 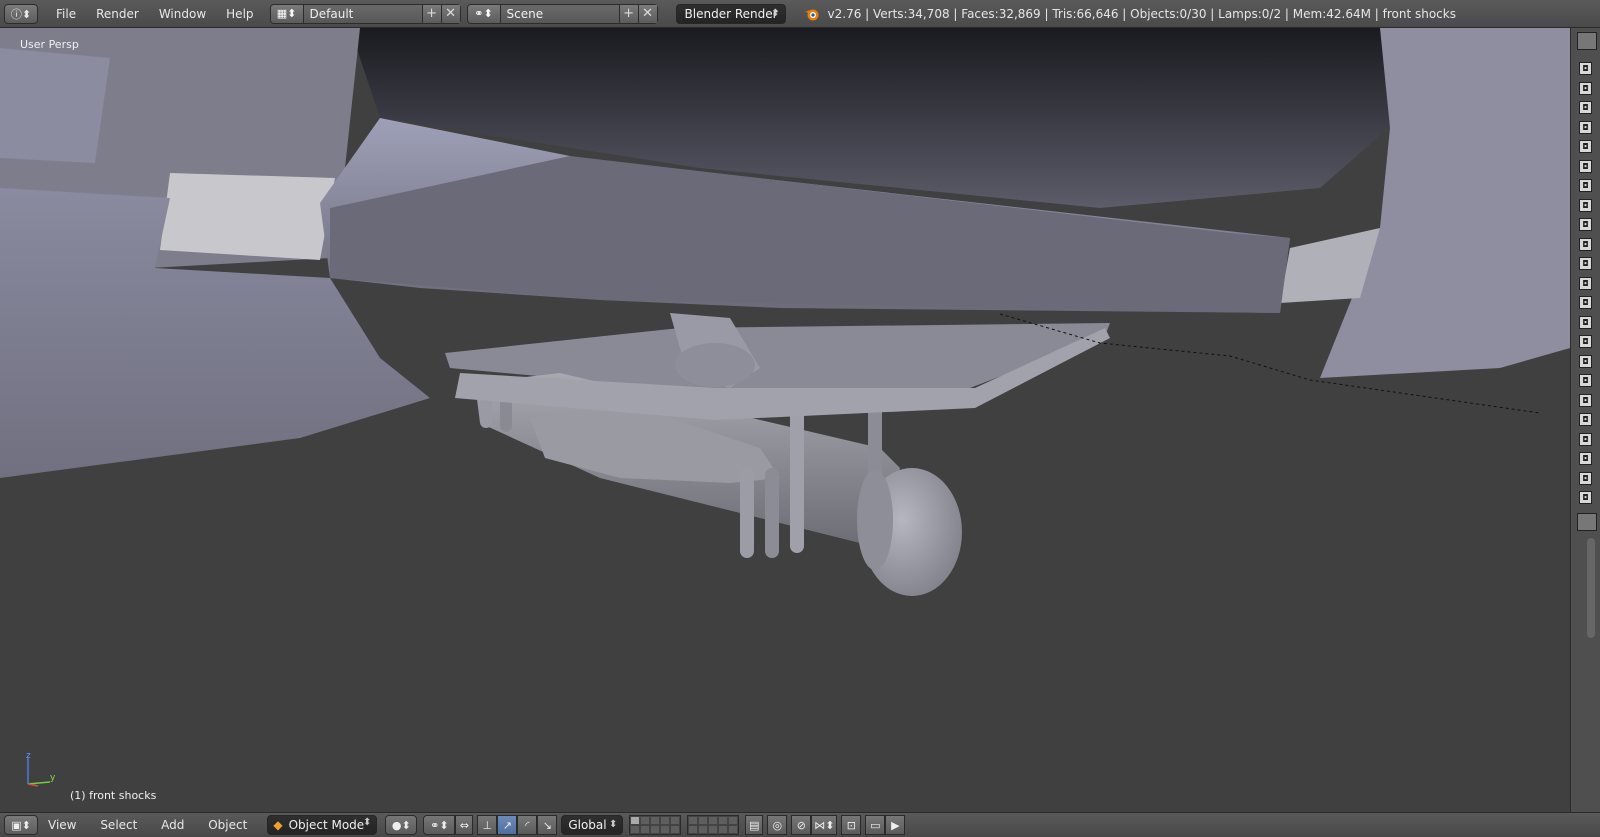 I want to click on add-scene-icon: +, so click(x=628, y=13).